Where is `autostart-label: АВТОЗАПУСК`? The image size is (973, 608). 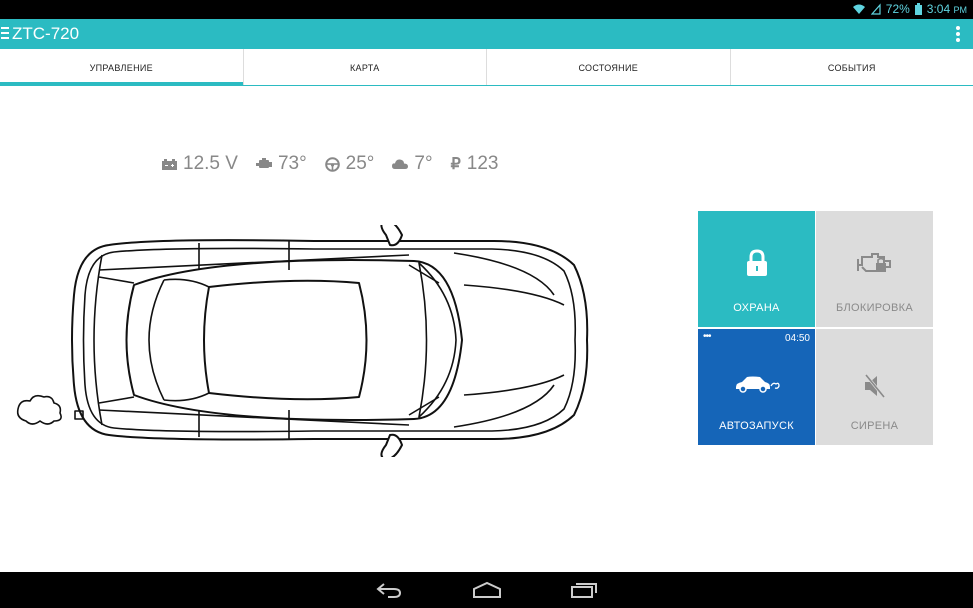 autostart-label: АВТОЗАПУСК is located at coordinates (756, 426).